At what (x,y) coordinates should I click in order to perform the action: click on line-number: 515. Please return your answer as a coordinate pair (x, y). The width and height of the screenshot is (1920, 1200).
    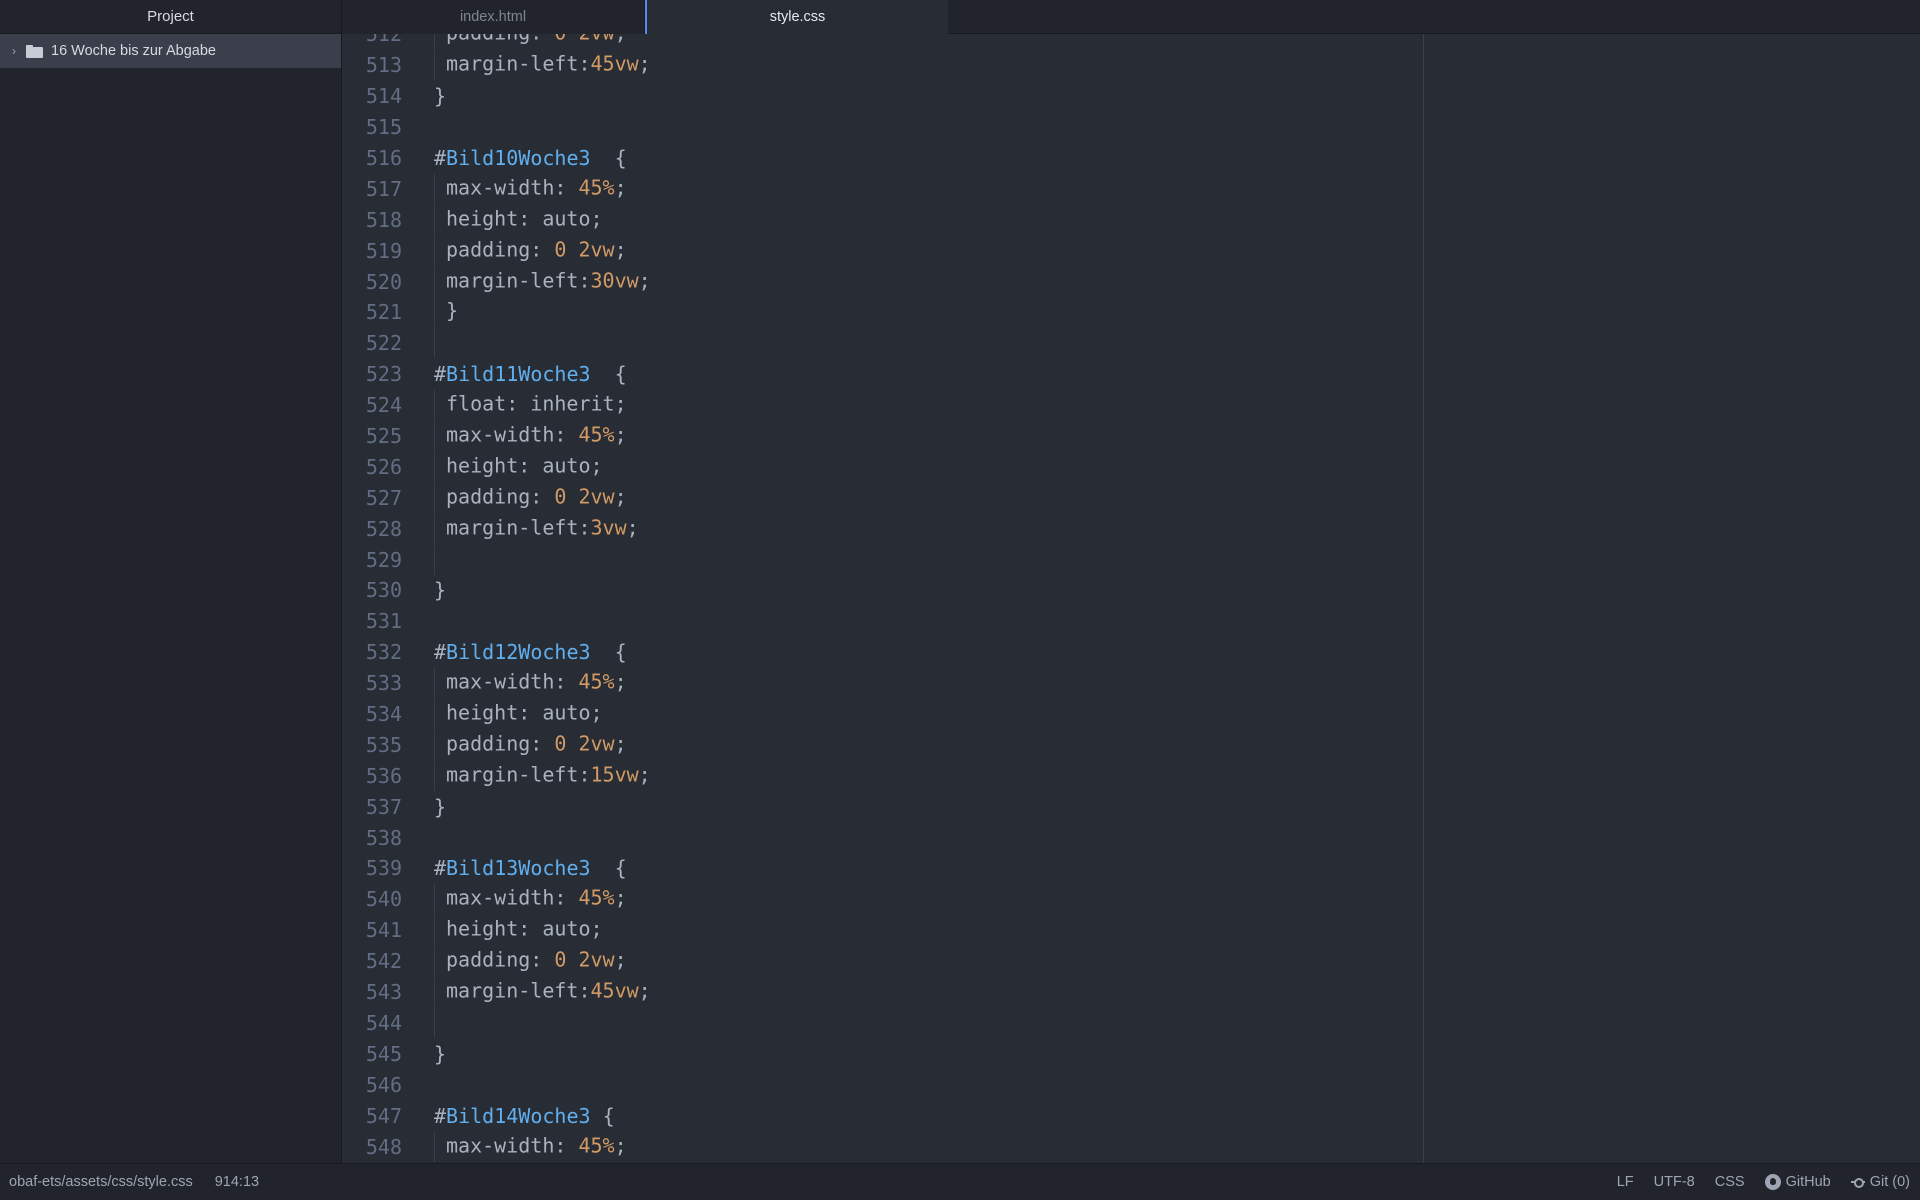
    Looking at the image, I should click on (372, 127).